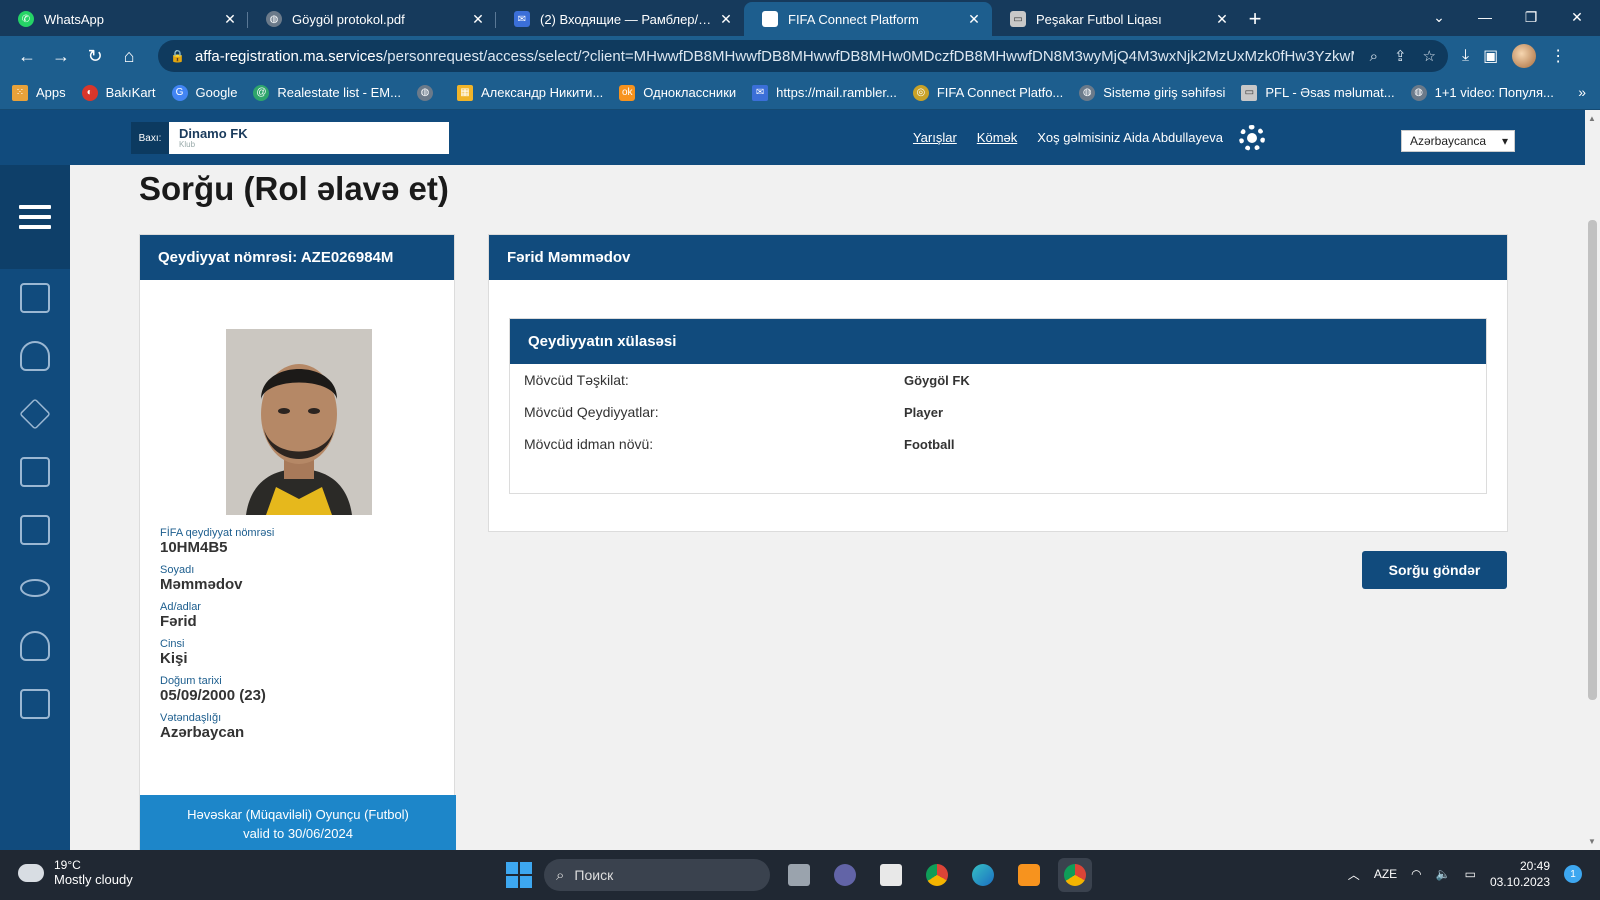 This screenshot has width=1600, height=900. Describe the element at coordinates (124, 19) in the screenshot. I see `tab-whatsapp: ✆ WhatsApp ✕` at that location.